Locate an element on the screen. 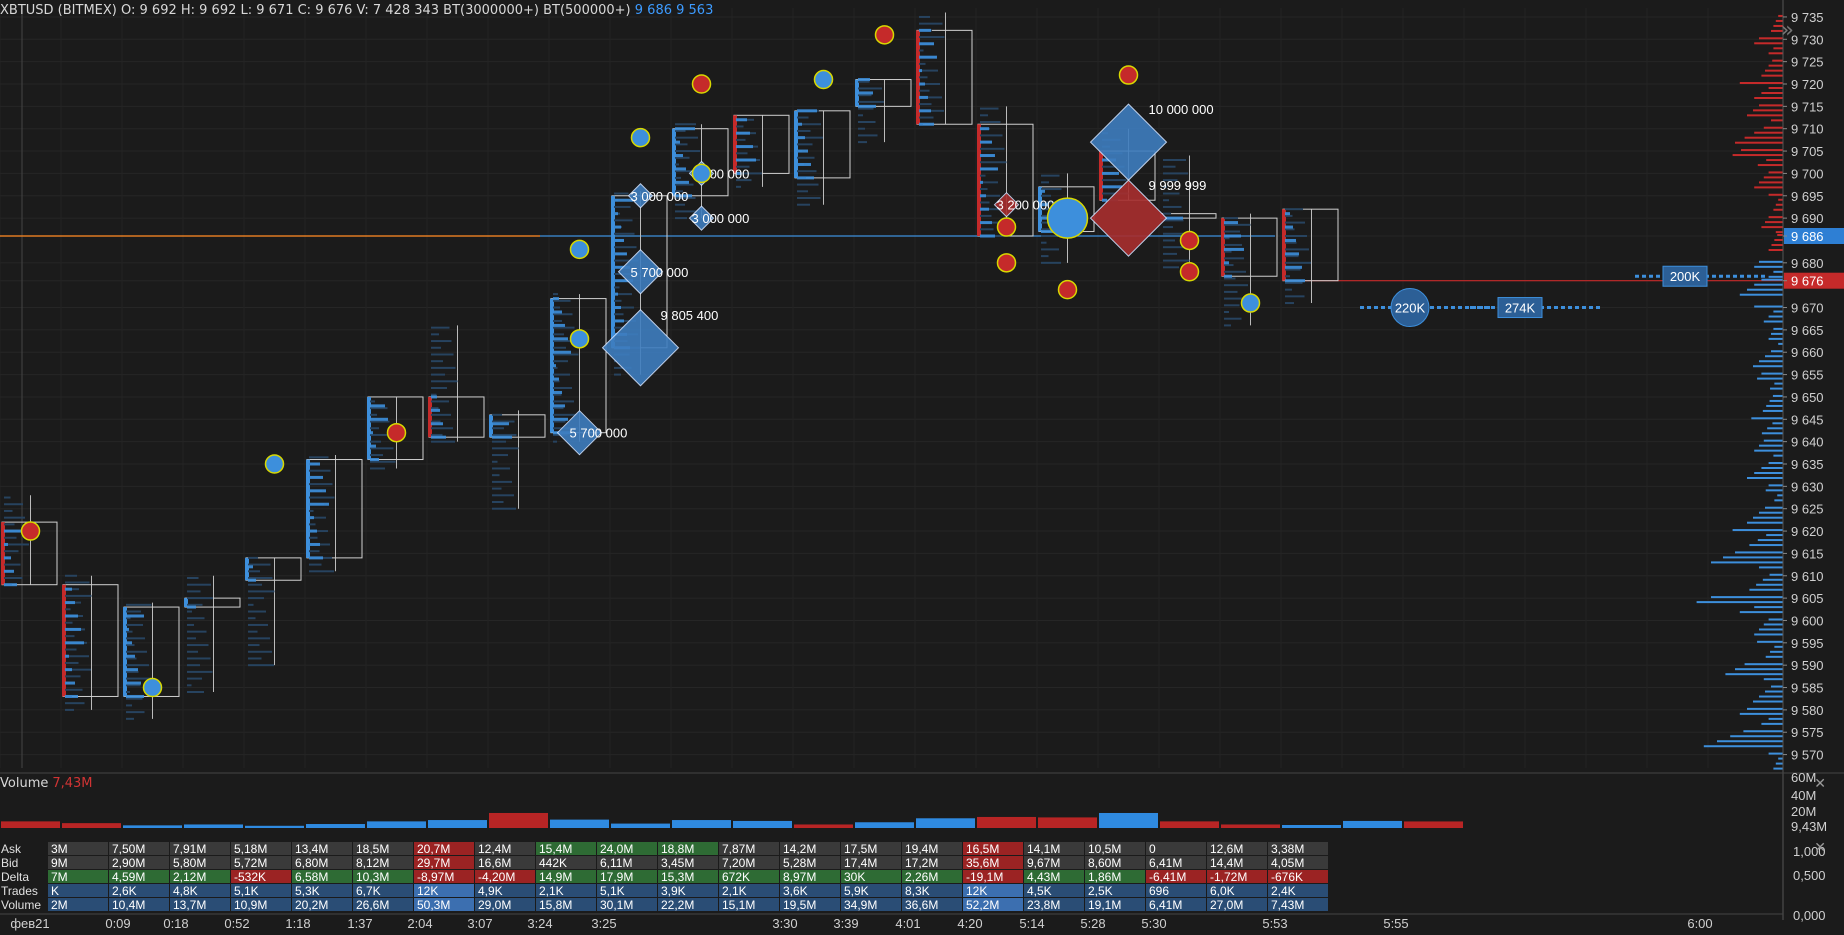  stats-value: 7,50M is located at coordinates (128, 849).